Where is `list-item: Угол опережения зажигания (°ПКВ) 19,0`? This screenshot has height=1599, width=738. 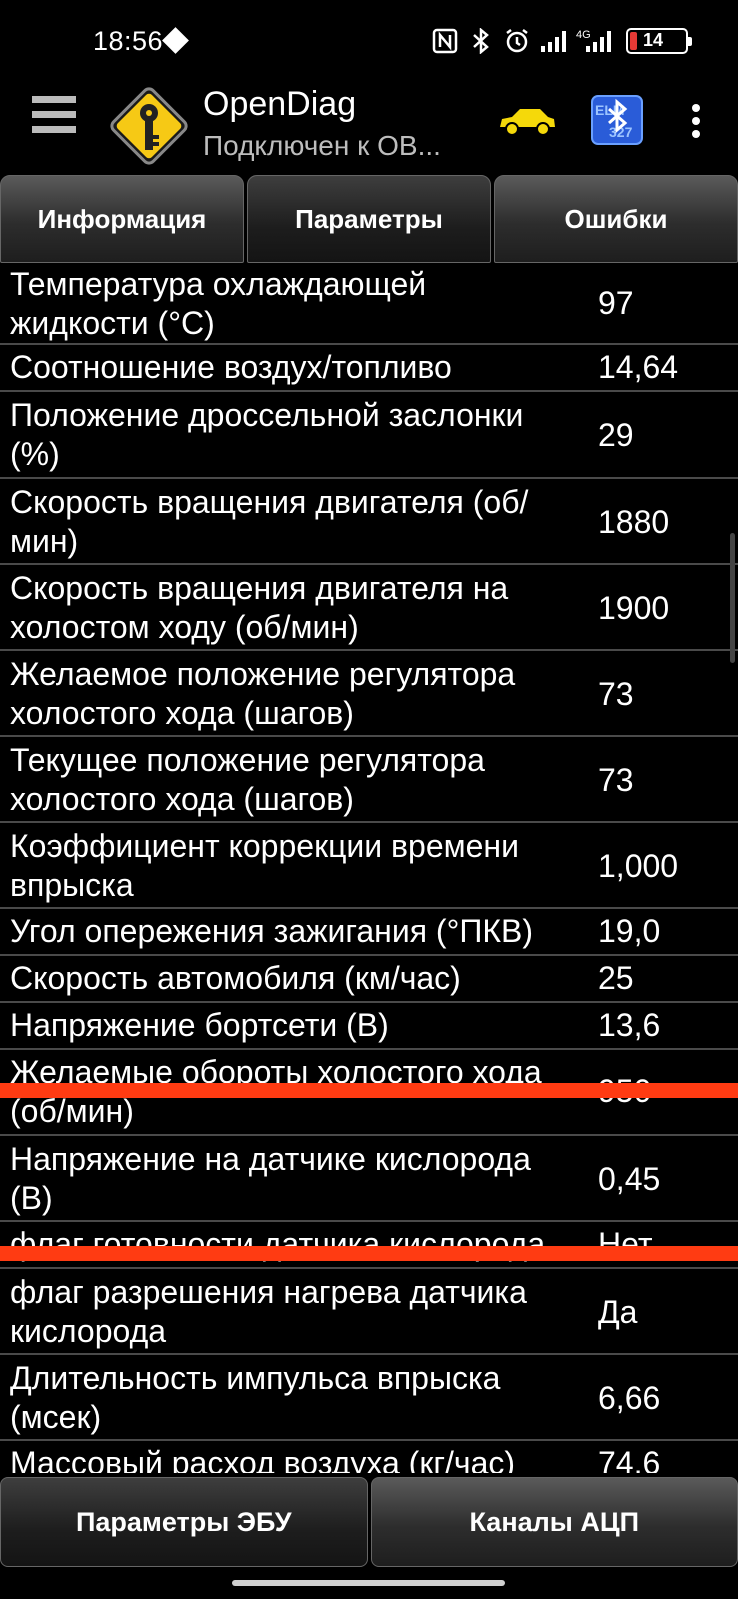 list-item: Угол опережения зажигания (°ПКВ) 19,0 is located at coordinates (369, 932).